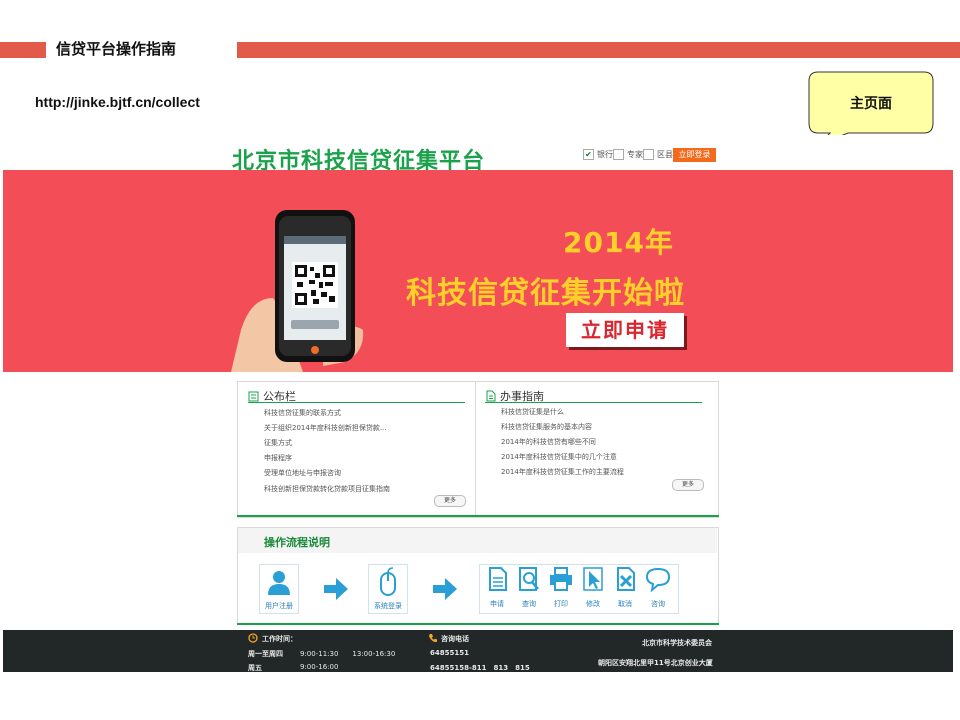  I want to click on guide-title-underline, so click(593, 402).